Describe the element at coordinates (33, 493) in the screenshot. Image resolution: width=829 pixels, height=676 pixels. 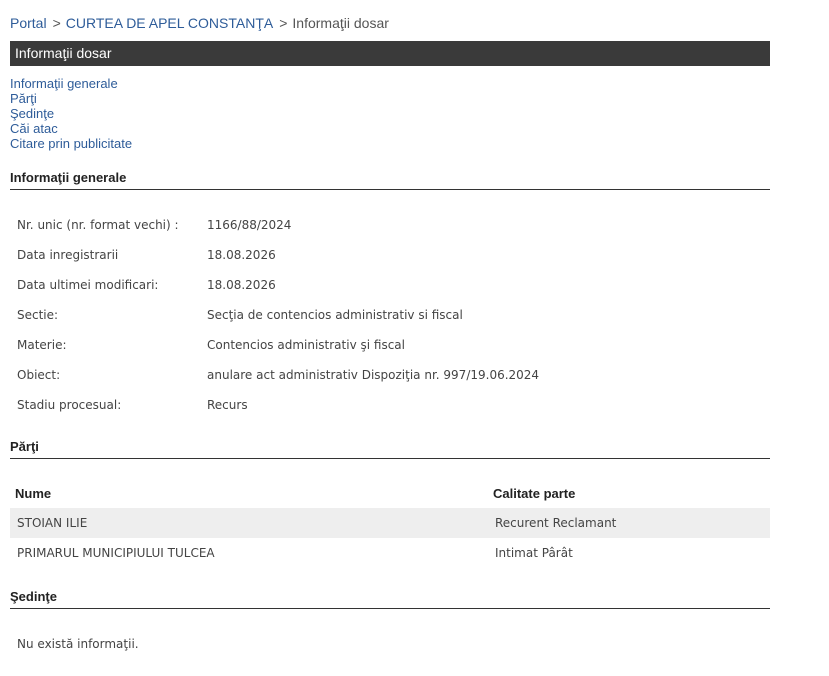
I see `column-header-nume: Nume` at that location.